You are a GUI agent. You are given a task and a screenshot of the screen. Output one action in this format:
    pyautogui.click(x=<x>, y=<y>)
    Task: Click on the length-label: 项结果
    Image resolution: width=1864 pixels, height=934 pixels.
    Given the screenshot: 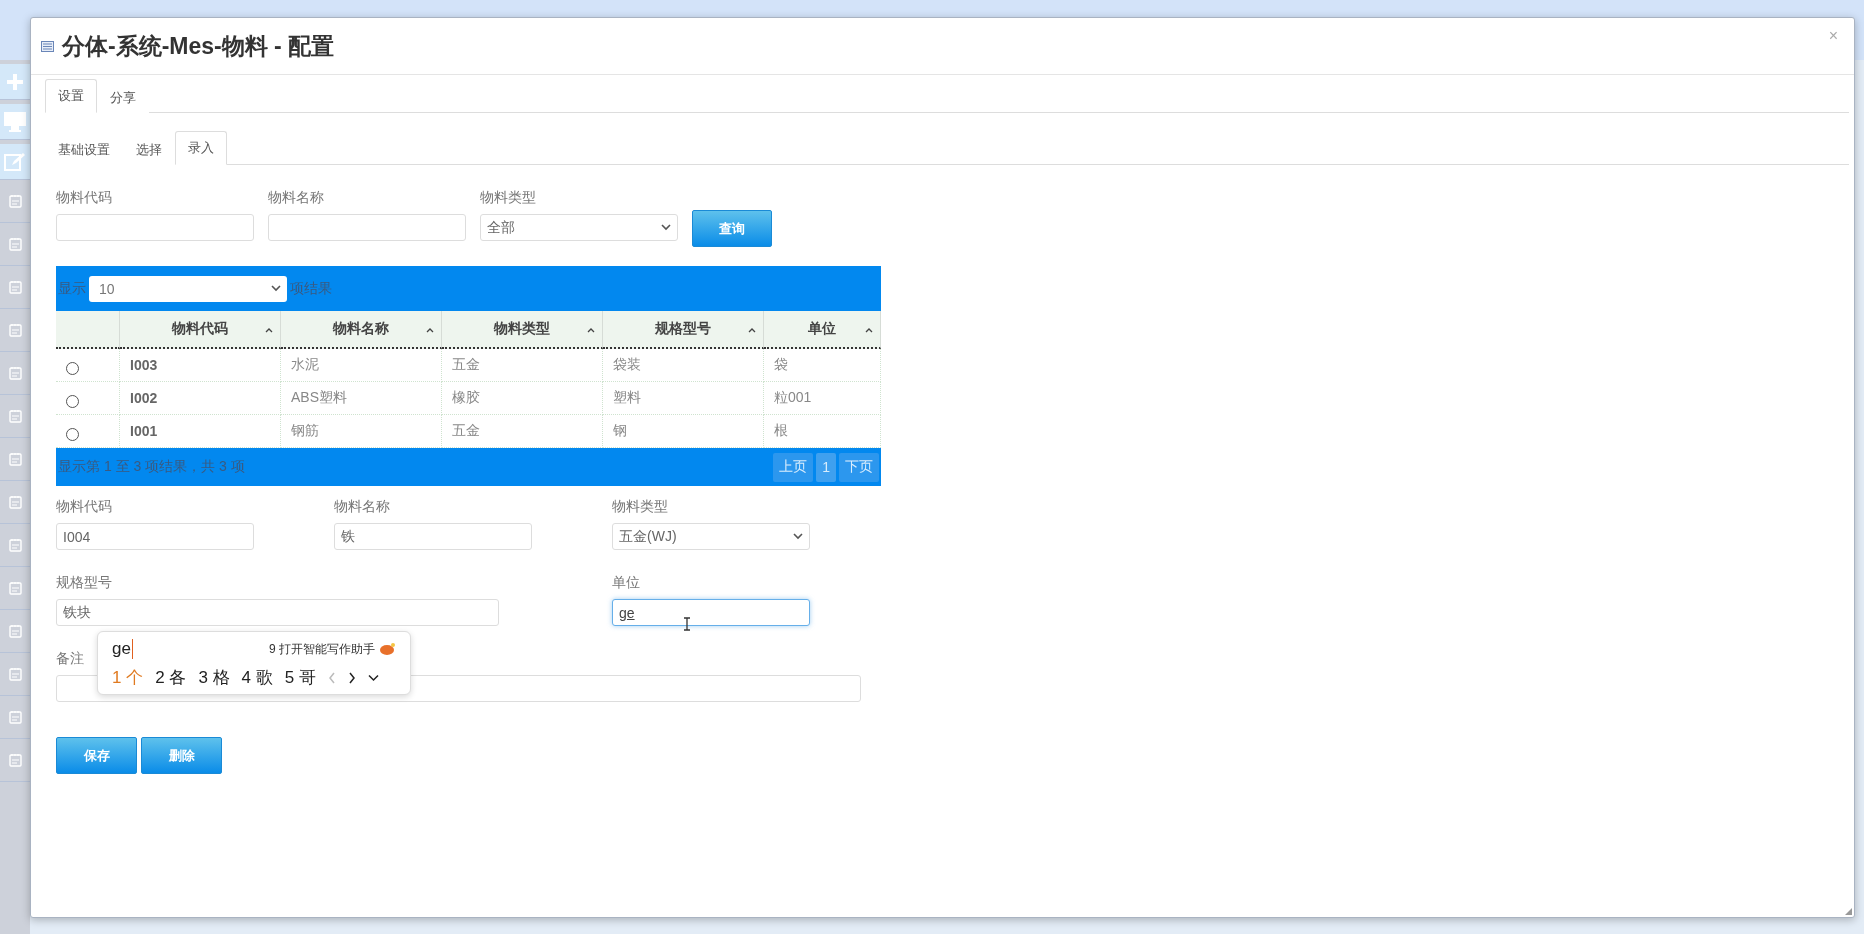 What is the action you would take?
    pyautogui.click(x=311, y=288)
    